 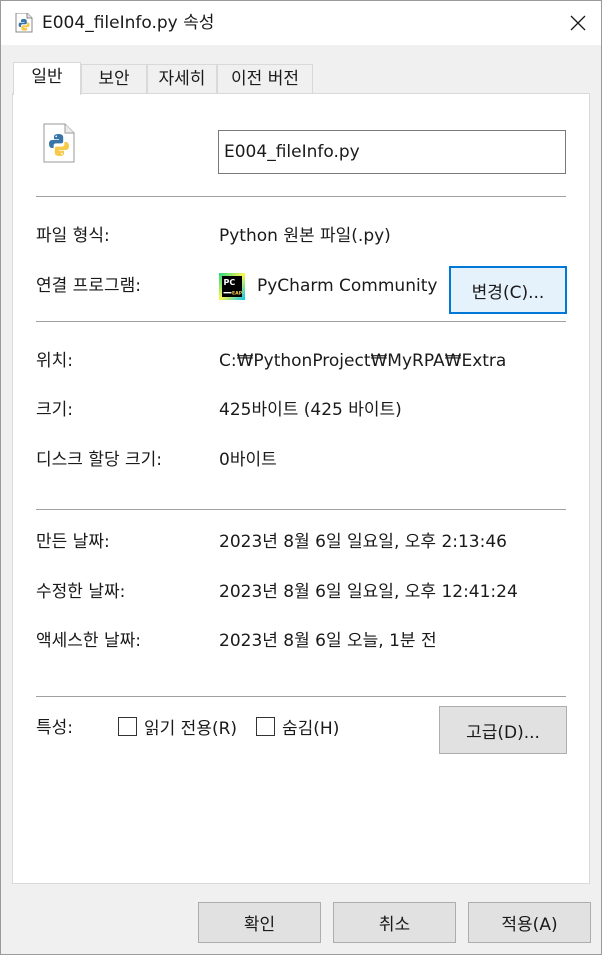 I want to click on disk-size-value: 0바이트, so click(x=248, y=460).